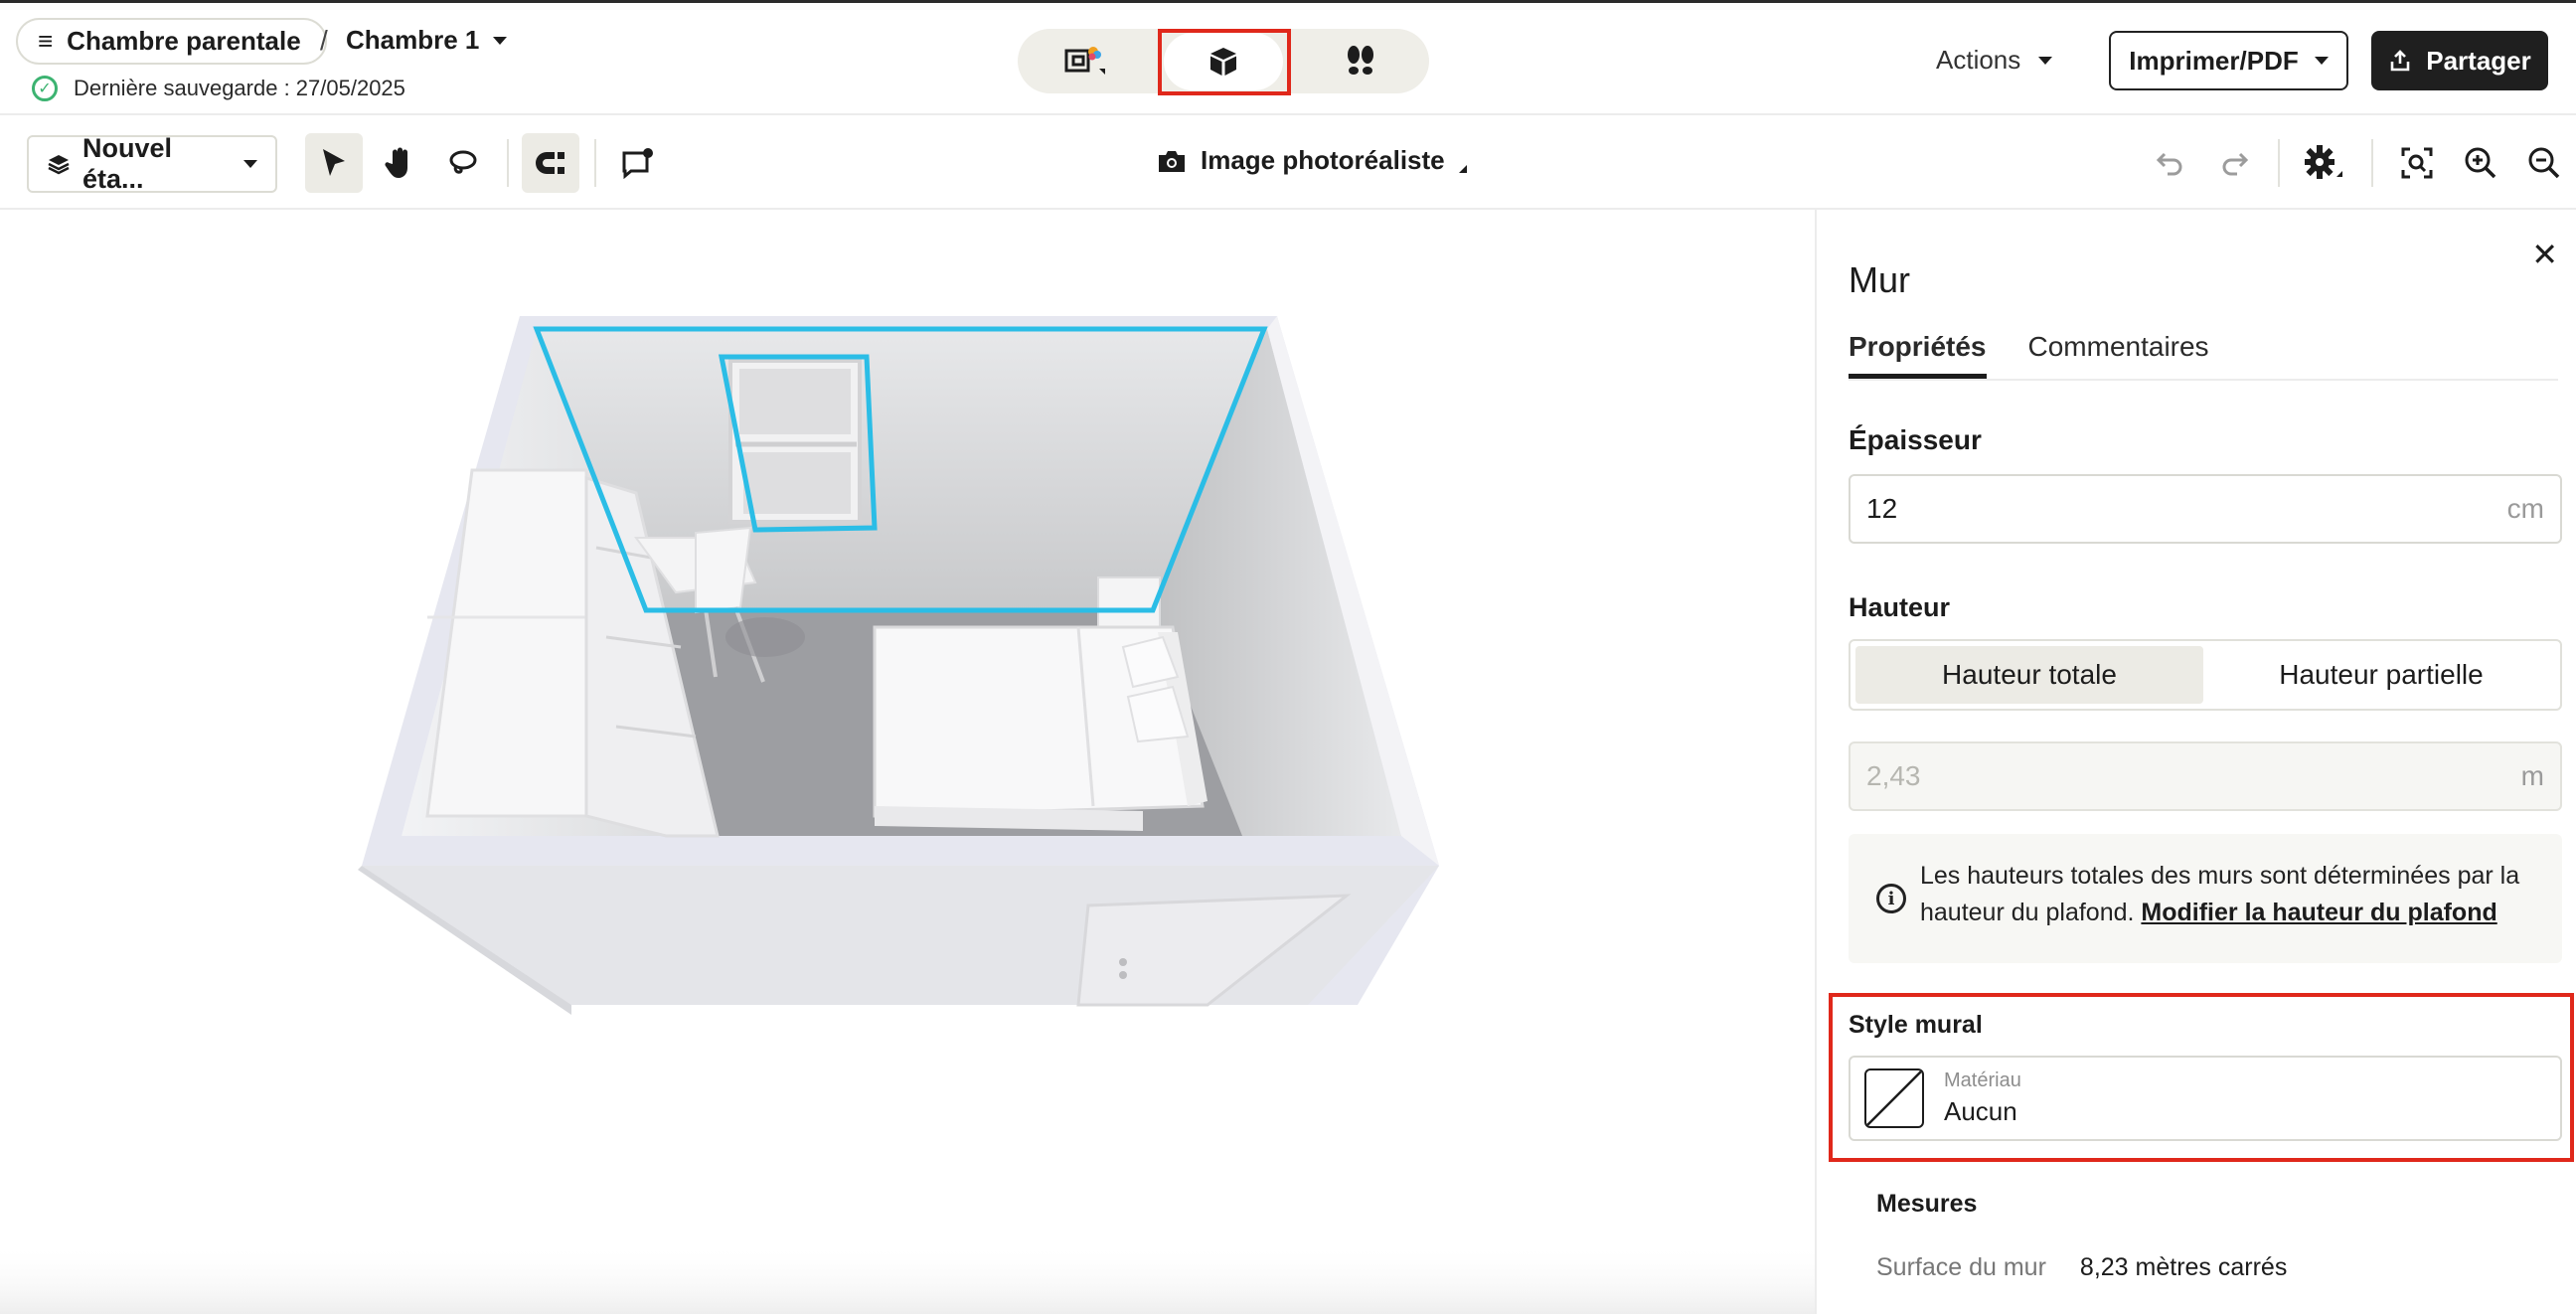 The width and height of the screenshot is (2576, 1314). Describe the element at coordinates (2205, 1098) in the screenshot. I see `material-picker: Matériau Aucun` at that location.